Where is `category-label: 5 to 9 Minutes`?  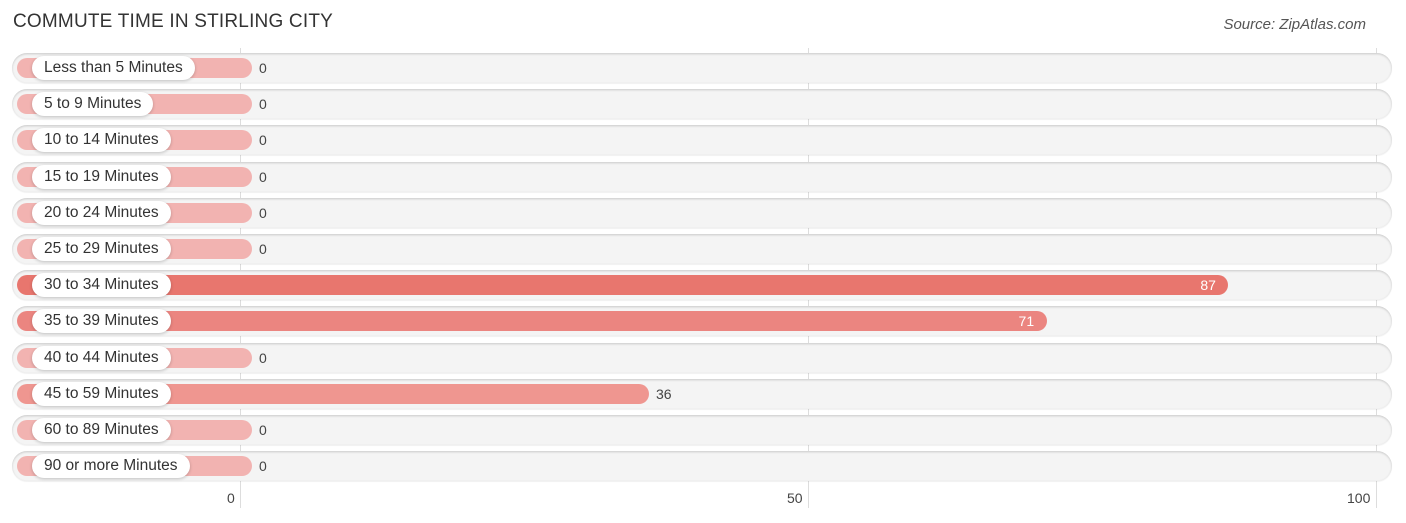 category-label: 5 to 9 Minutes is located at coordinates (93, 104).